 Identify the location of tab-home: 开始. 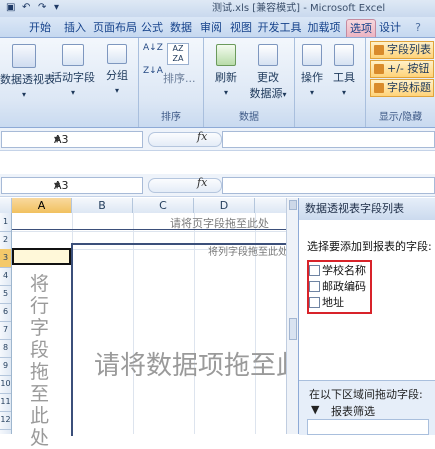
(40, 27).